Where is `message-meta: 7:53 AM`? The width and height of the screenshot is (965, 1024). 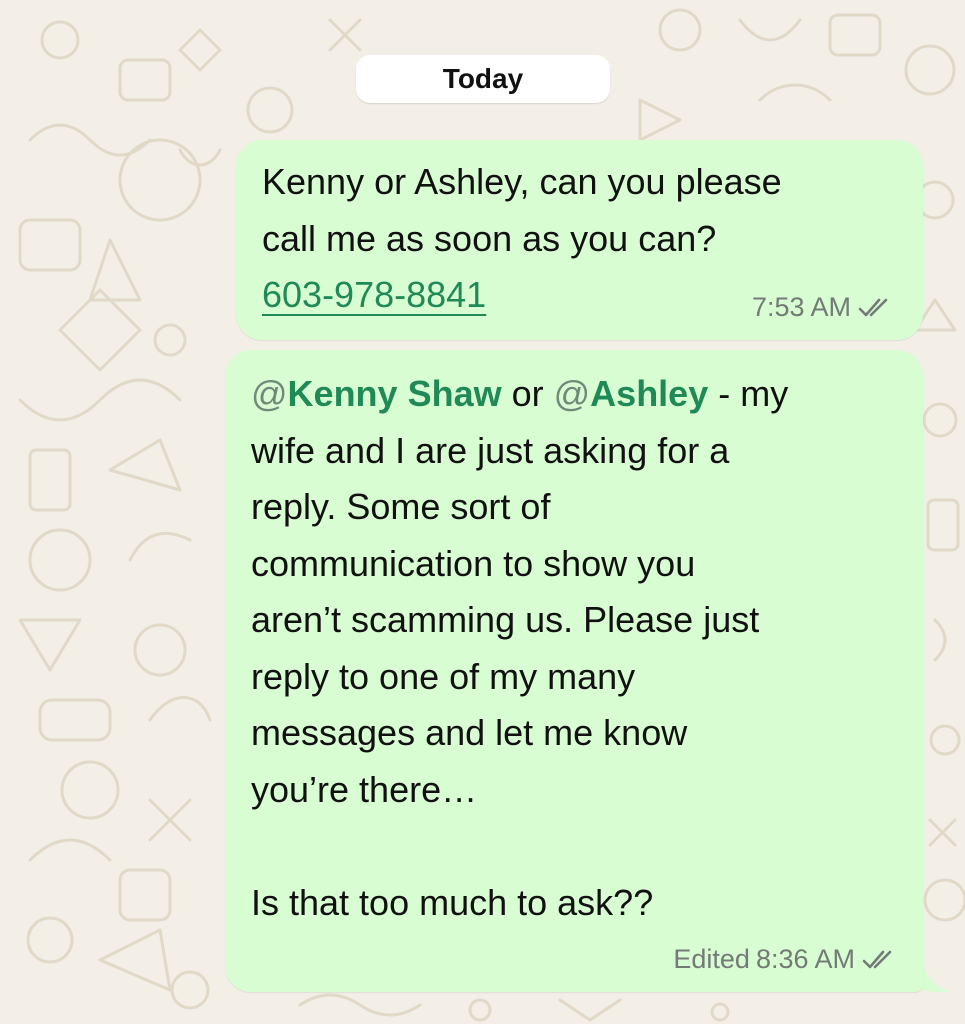 message-meta: 7:53 AM is located at coordinates (822, 307).